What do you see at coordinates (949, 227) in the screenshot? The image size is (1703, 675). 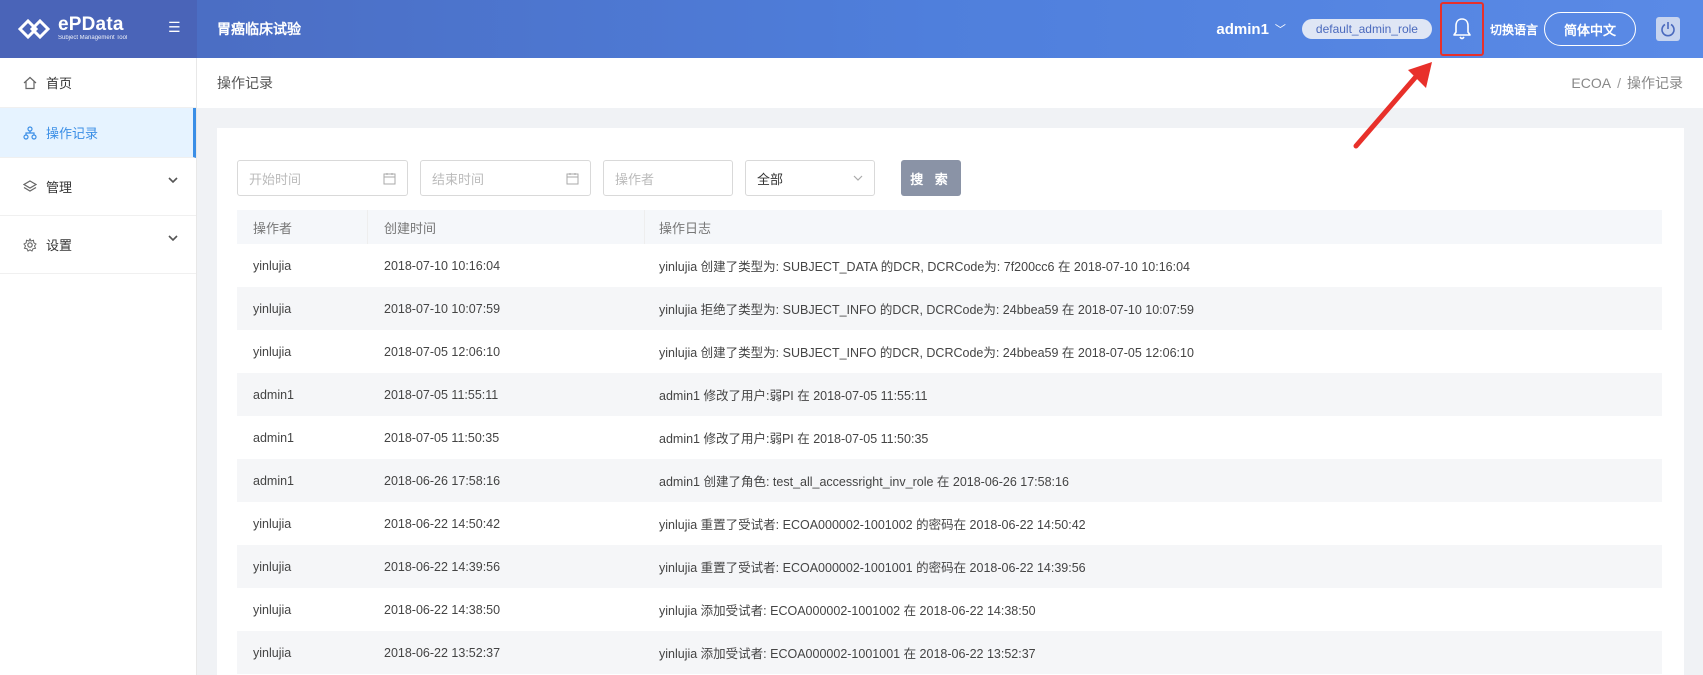 I see `table-header: 操作者 创建时间 操作日志` at bounding box center [949, 227].